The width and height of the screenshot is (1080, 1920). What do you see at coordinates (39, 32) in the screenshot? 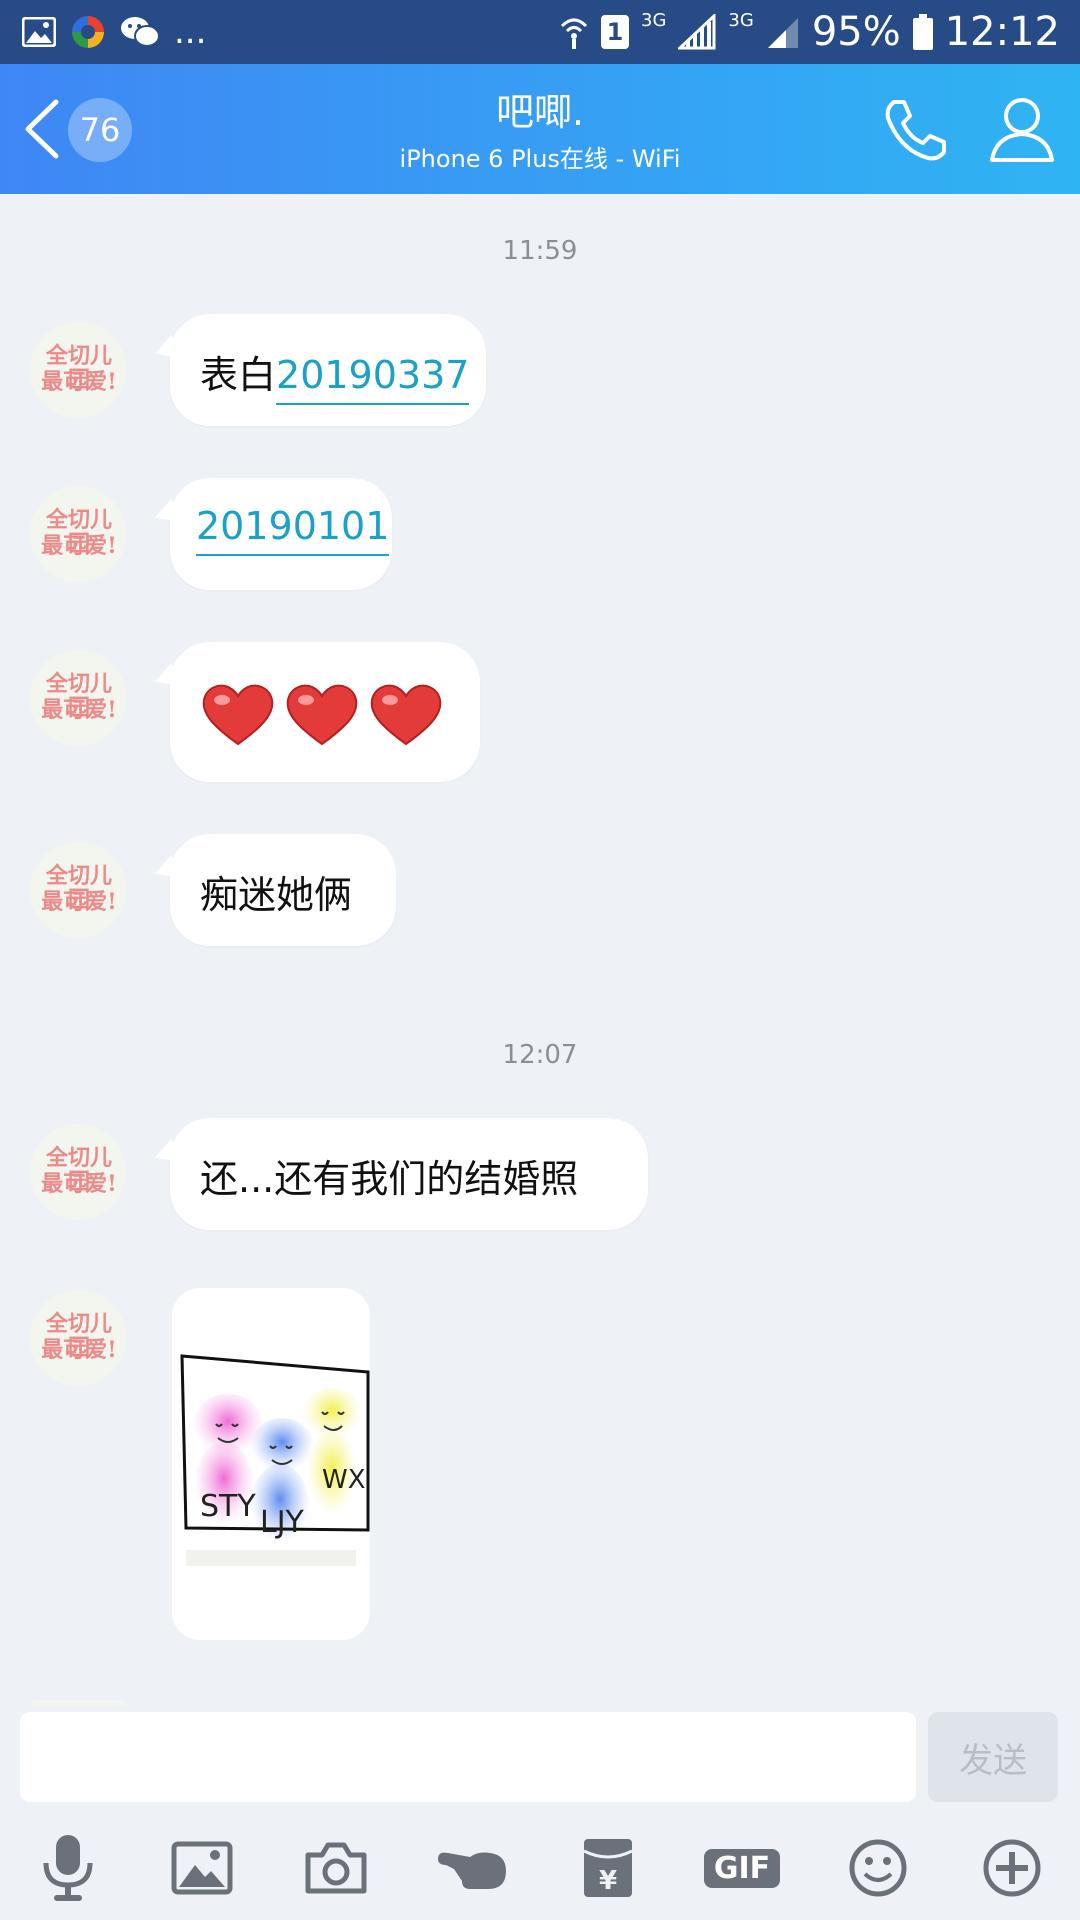
I see `gallery-icon` at bounding box center [39, 32].